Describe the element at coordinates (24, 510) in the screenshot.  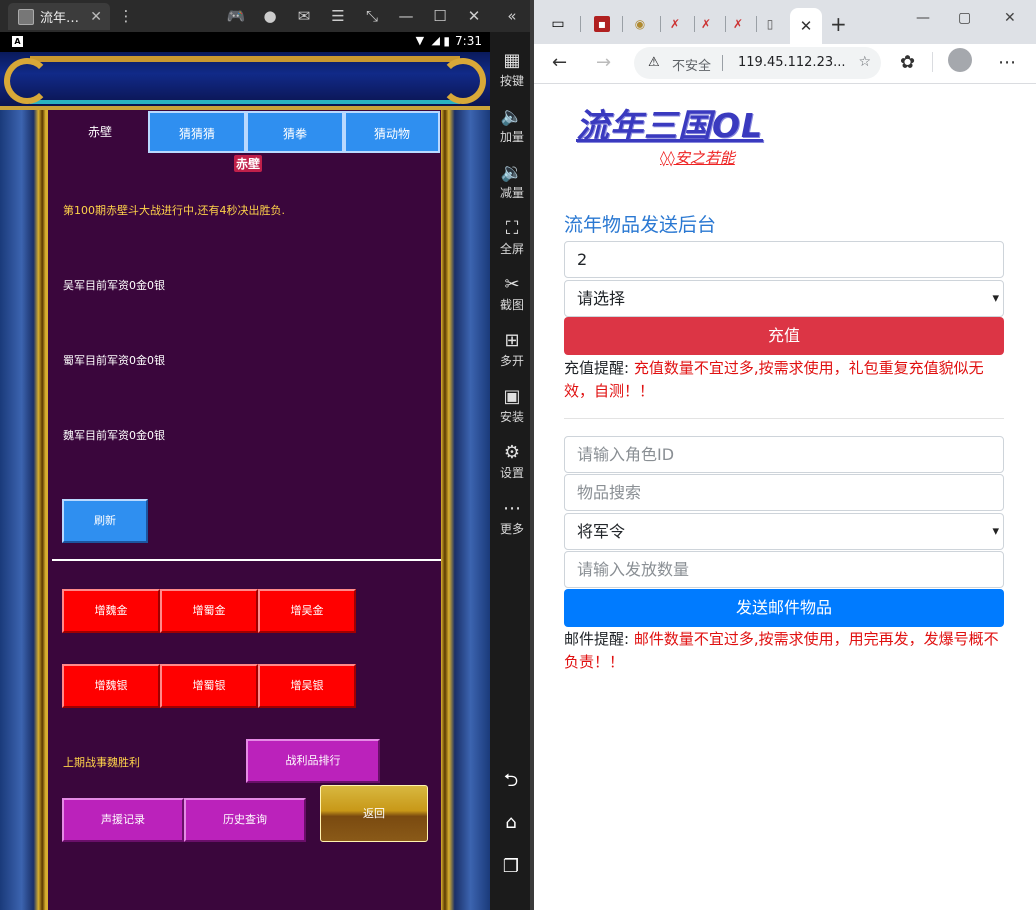
I see `pillar-left` at that location.